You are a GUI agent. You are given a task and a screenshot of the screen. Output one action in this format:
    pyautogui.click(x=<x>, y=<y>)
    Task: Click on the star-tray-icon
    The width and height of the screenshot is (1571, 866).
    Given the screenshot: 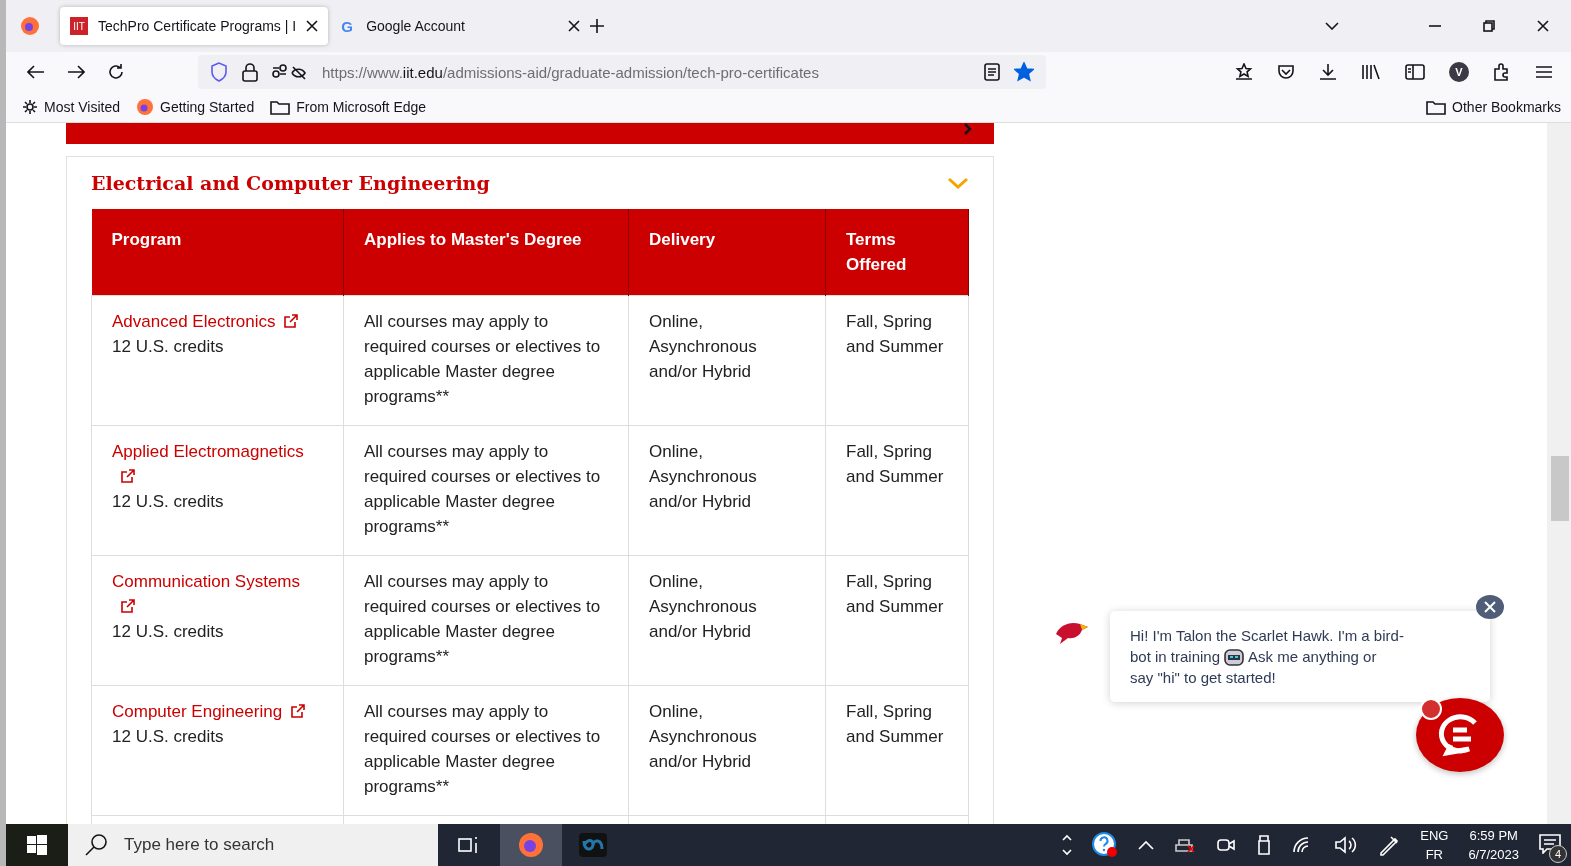 What is the action you would take?
    pyautogui.click(x=1244, y=72)
    